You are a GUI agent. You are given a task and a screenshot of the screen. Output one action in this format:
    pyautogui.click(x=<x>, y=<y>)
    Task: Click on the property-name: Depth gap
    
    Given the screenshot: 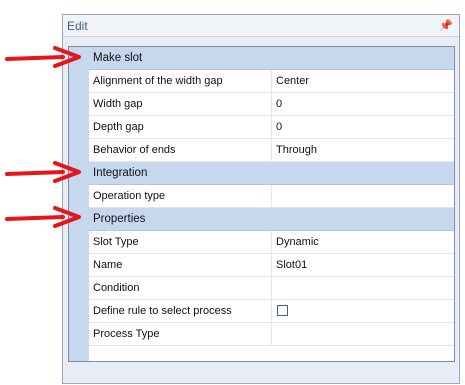 What is the action you would take?
    pyautogui.click(x=180, y=127)
    